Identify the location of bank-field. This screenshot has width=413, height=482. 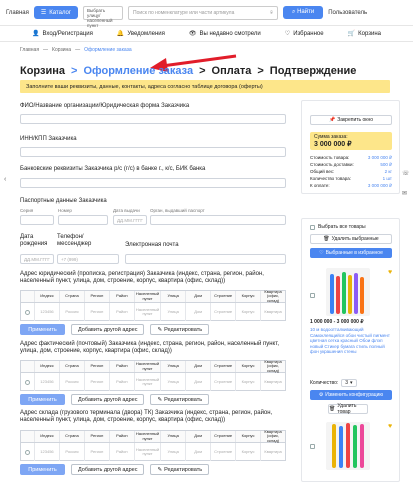
(153, 183).